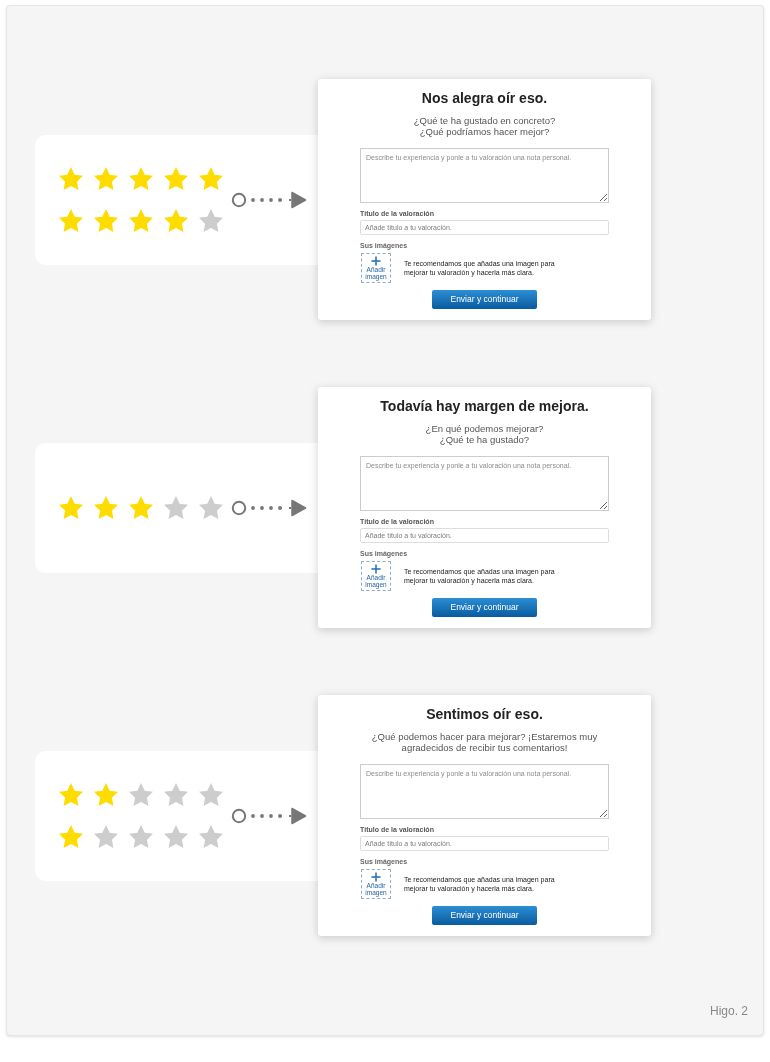  What do you see at coordinates (484, 131) in the screenshot?
I see `card-subtitle: ¿Qué podríamos hacer mejor?` at bounding box center [484, 131].